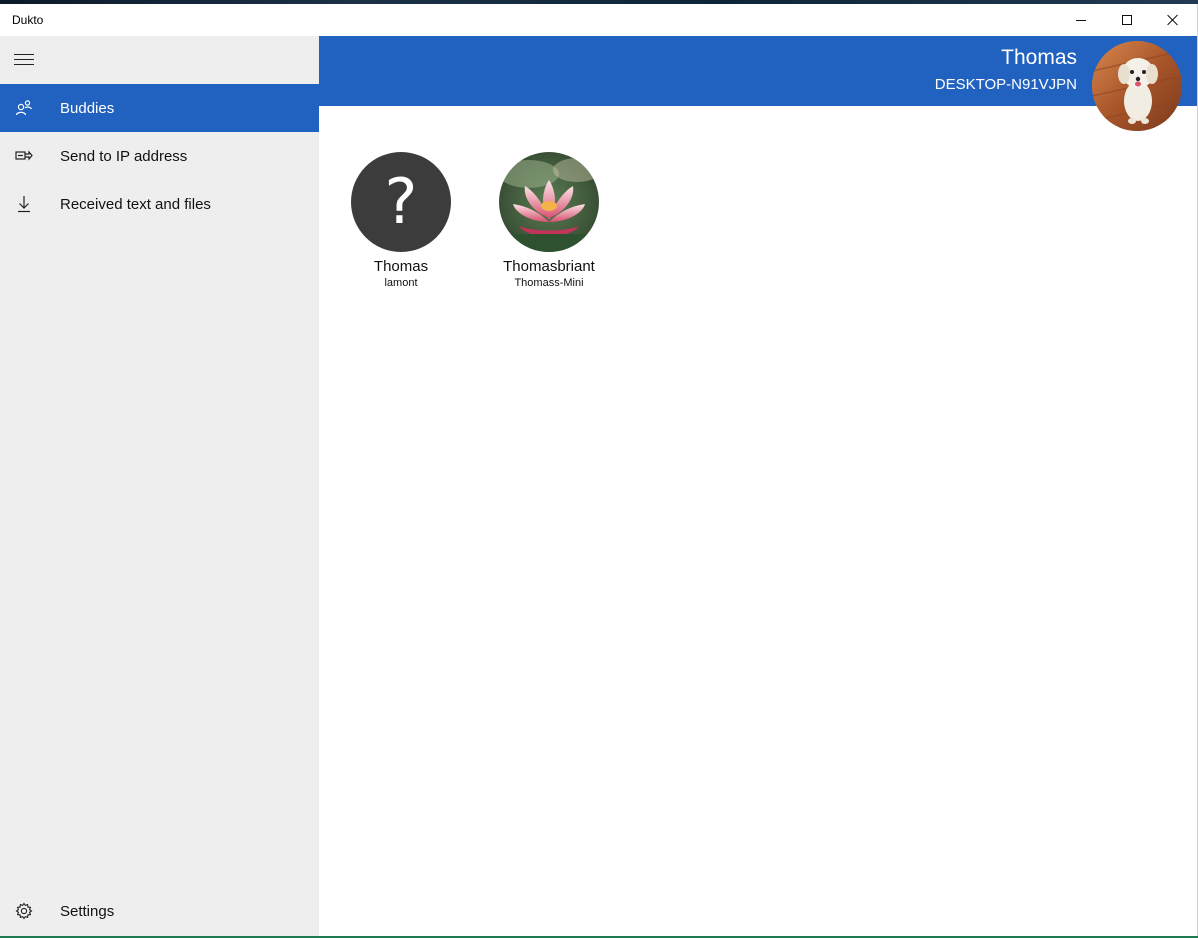 Image resolution: width=1198 pixels, height=938 pixels. What do you see at coordinates (1137, 86) in the screenshot?
I see `profile-avatar` at bounding box center [1137, 86].